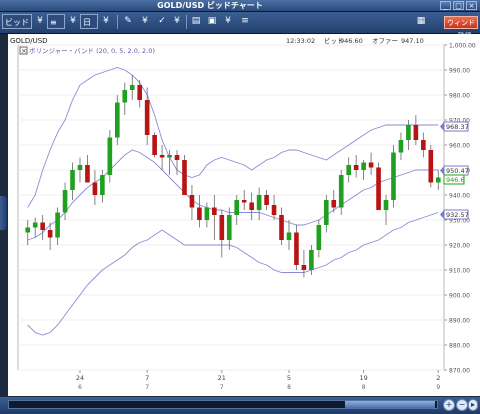  Describe the element at coordinates (459, 371) in the screenshot. I see `y-tick-label: 870.00` at that location.